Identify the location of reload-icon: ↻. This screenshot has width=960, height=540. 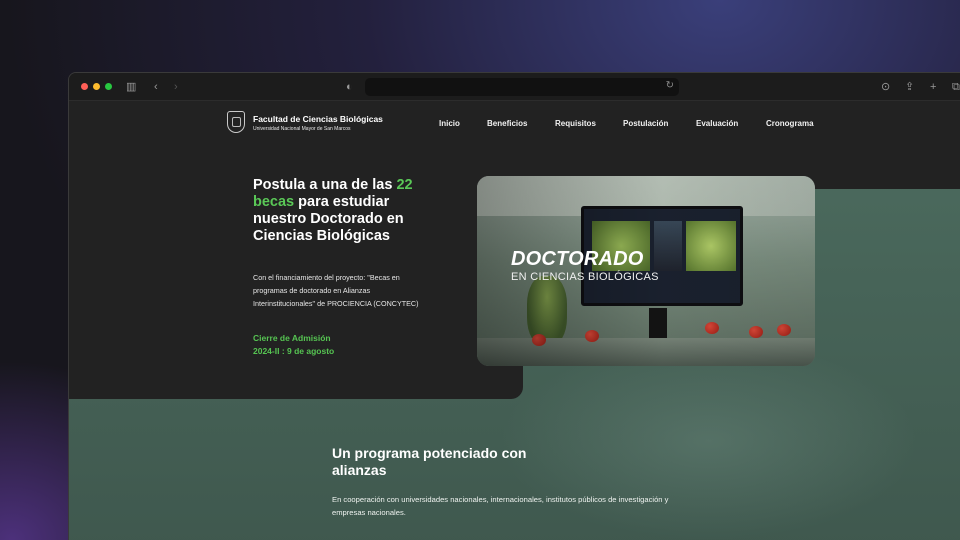
(670, 85).